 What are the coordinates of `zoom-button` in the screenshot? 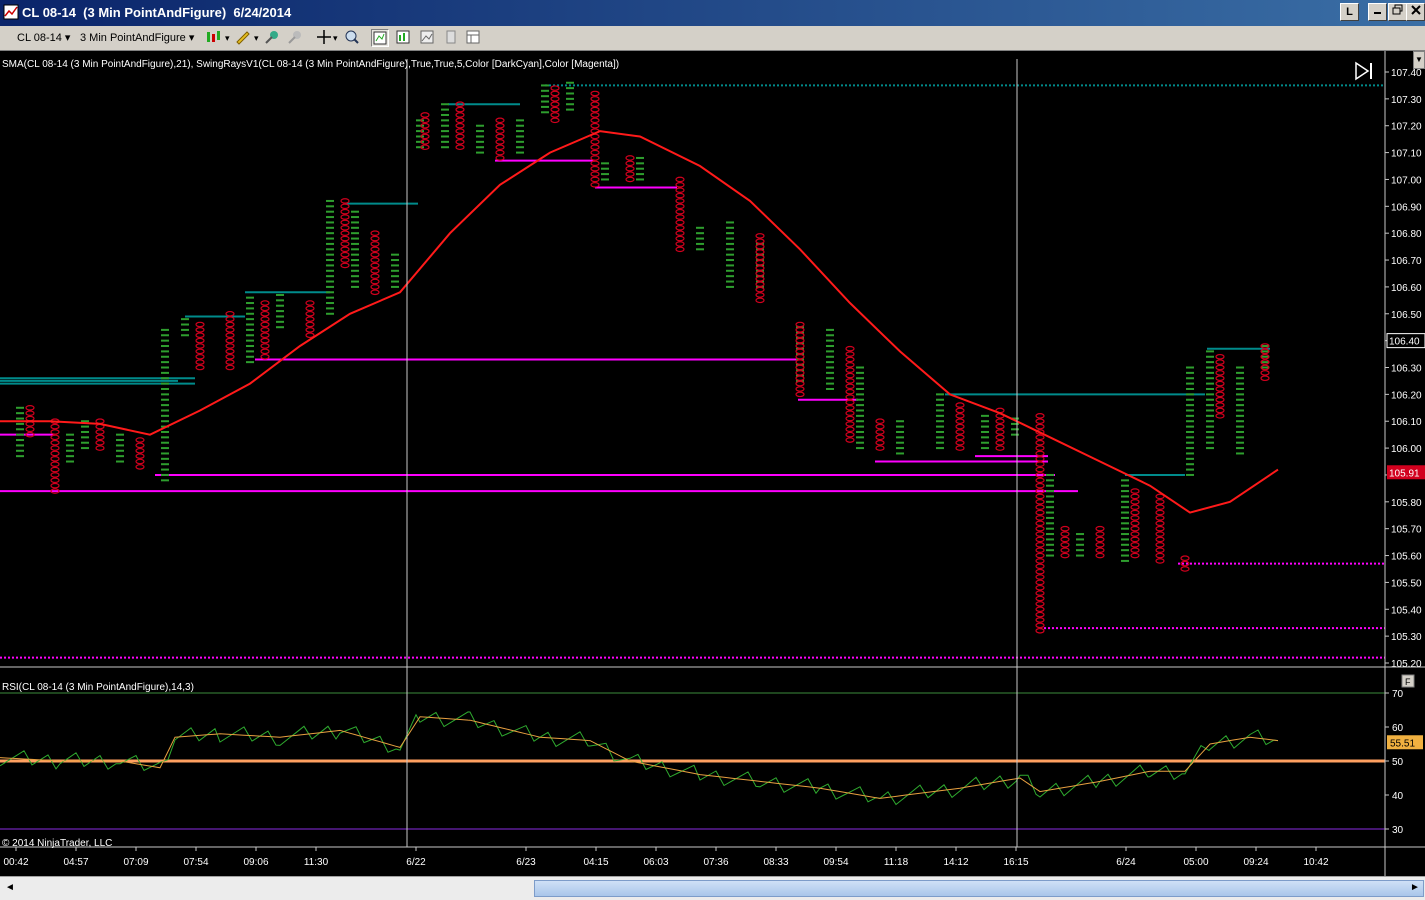 It's located at (352, 38).